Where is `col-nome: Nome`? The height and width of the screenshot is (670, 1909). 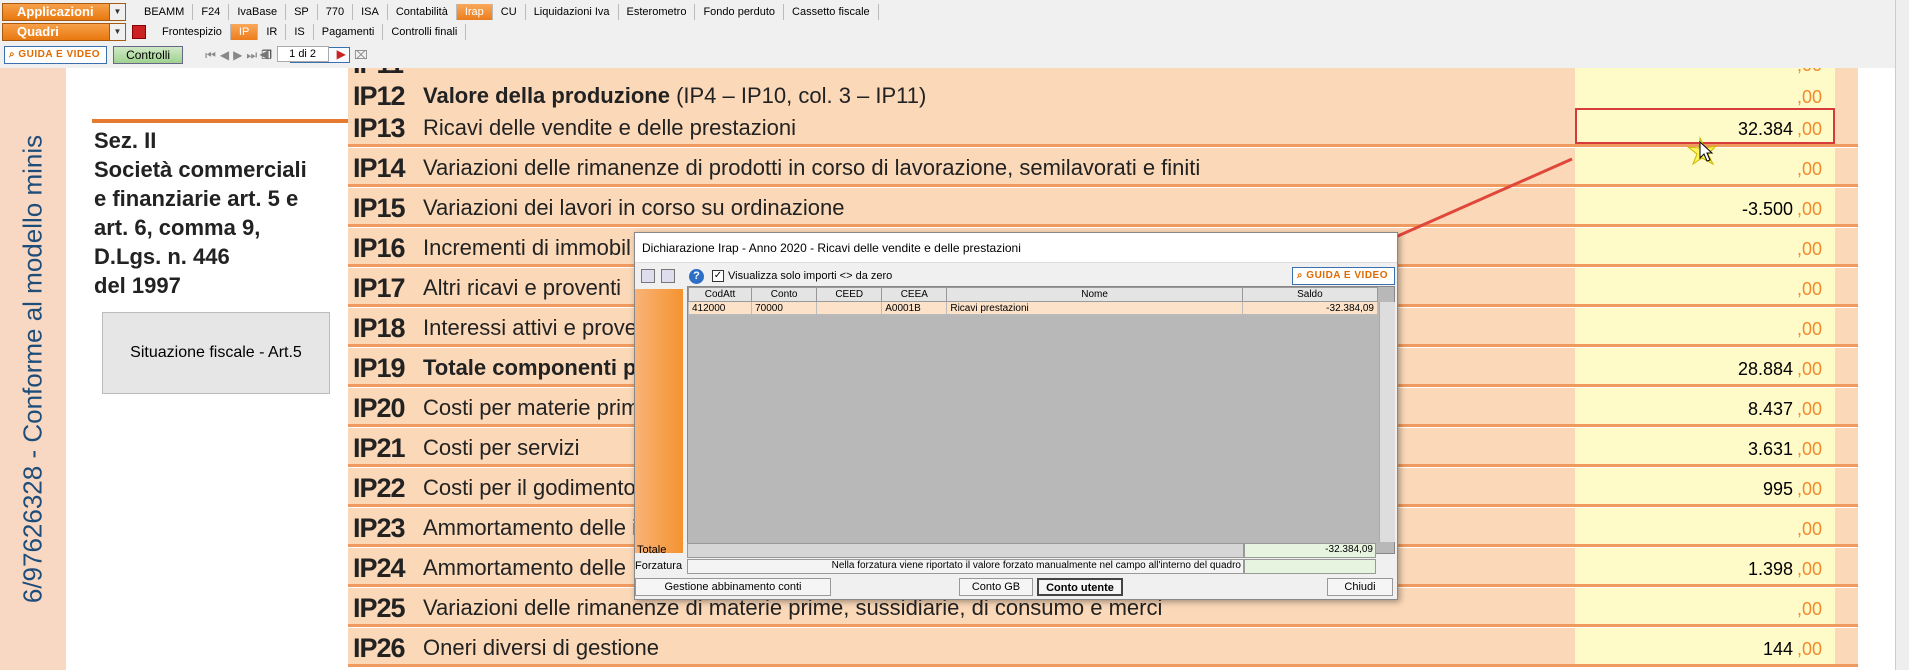
col-nome: Nome is located at coordinates (1094, 294).